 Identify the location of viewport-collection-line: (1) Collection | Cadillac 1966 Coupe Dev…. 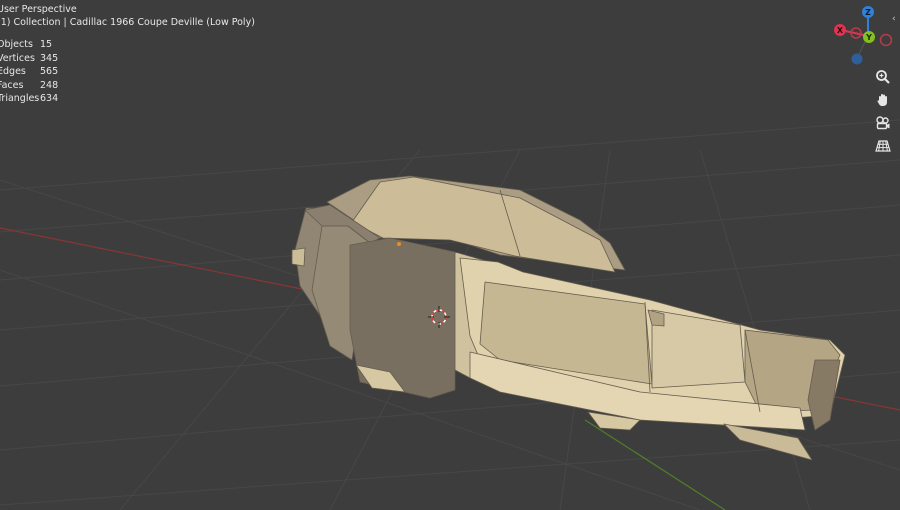
(127, 22).